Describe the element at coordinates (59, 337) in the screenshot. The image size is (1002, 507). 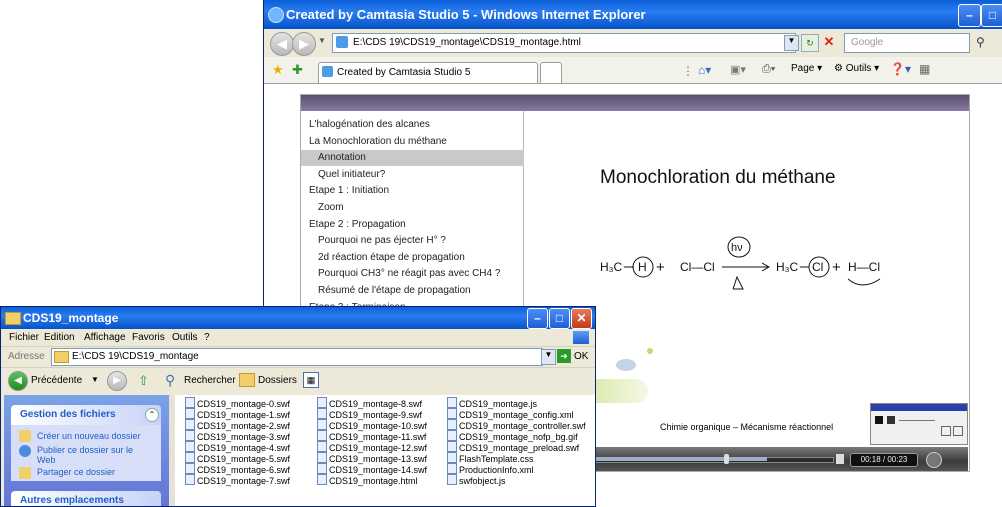
I see `menu-edition: Edition` at that location.